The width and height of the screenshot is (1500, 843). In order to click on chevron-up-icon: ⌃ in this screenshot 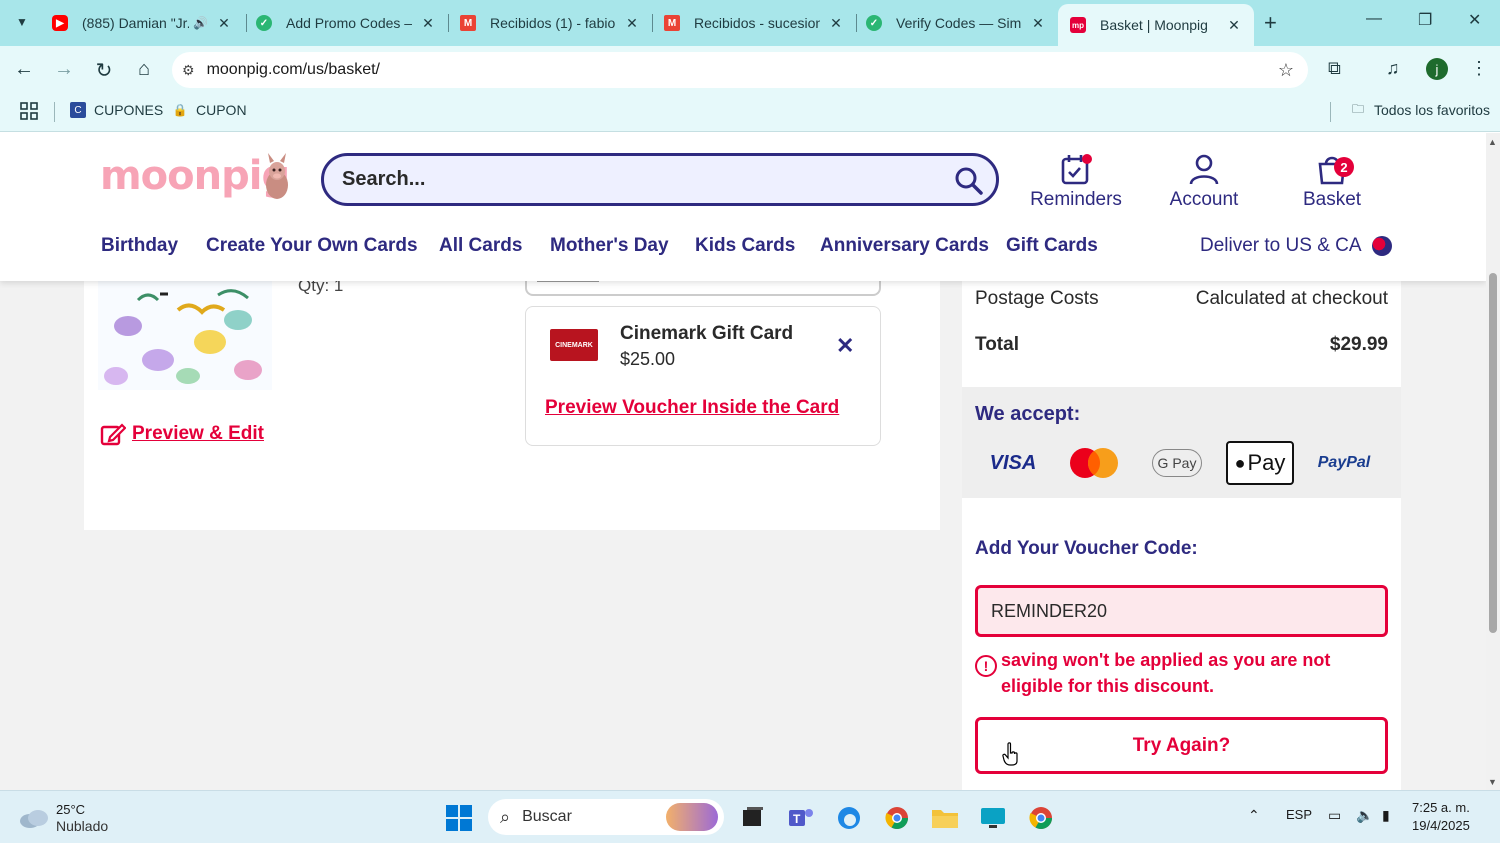, I will do `click(1254, 815)`.